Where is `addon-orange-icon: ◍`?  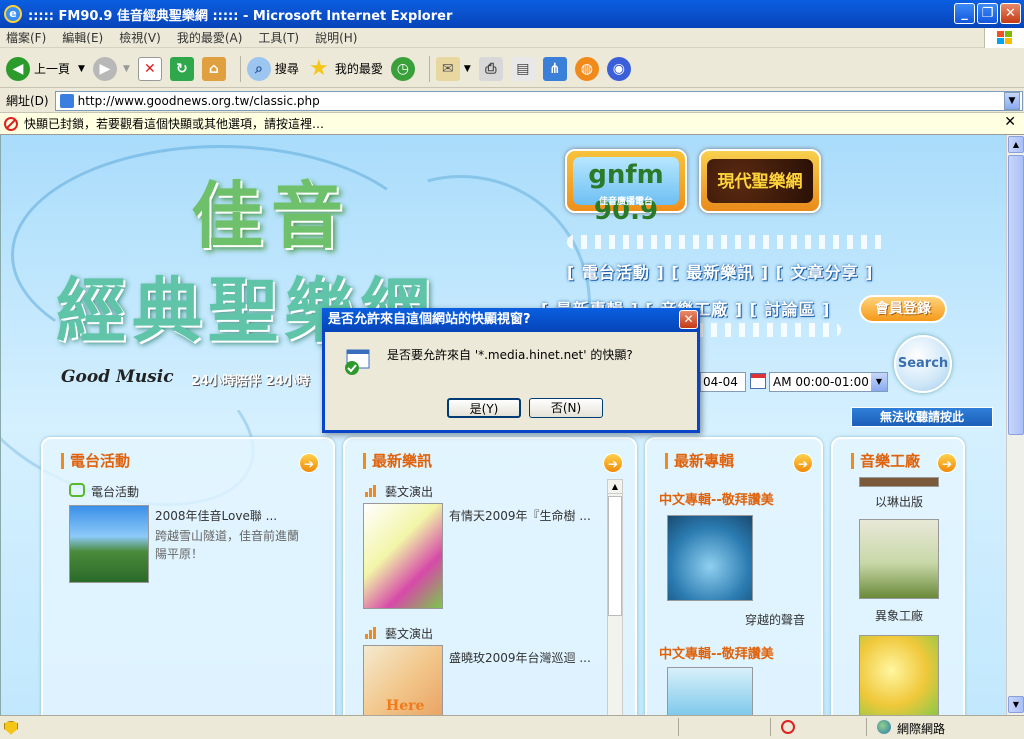
addon-orange-icon: ◍ is located at coordinates (586, 68).